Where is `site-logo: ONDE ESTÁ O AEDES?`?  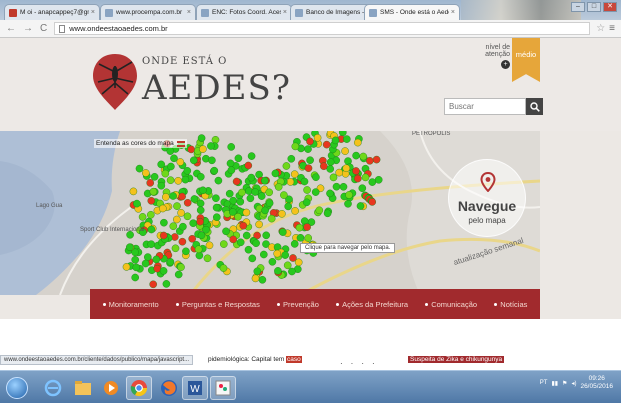 site-logo: ONDE ESTÁ O AEDES? is located at coordinates (190, 86).